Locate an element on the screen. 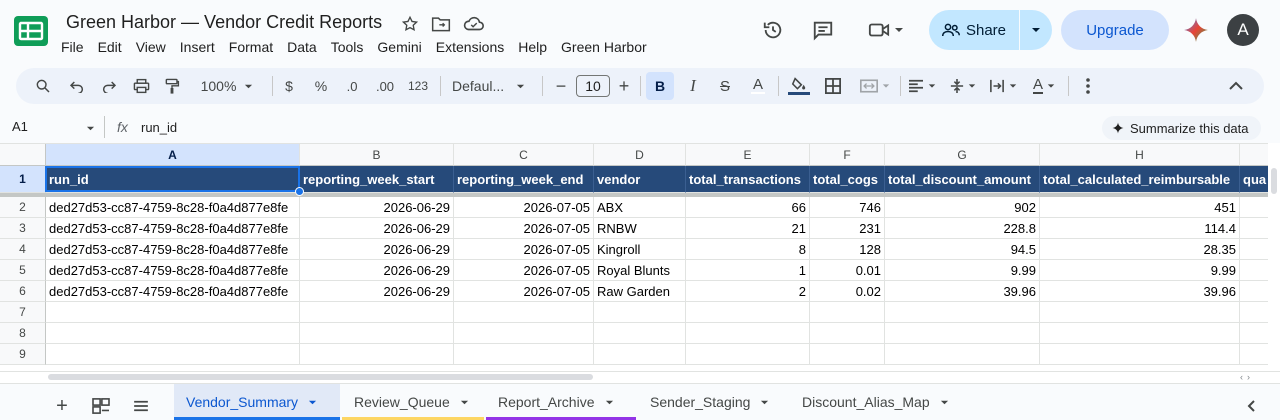 The width and height of the screenshot is (1280, 420). column-header-e: E is located at coordinates (748, 155).